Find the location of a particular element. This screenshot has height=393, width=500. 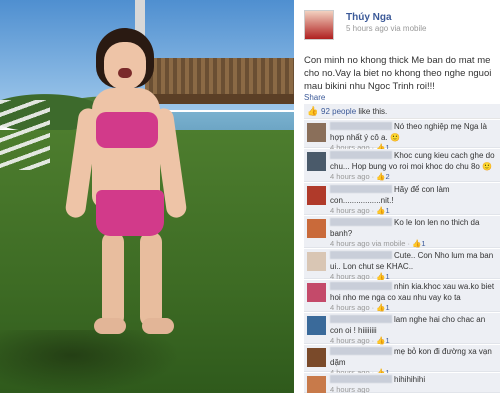

child-crying-mouth is located at coordinates (125, 73).